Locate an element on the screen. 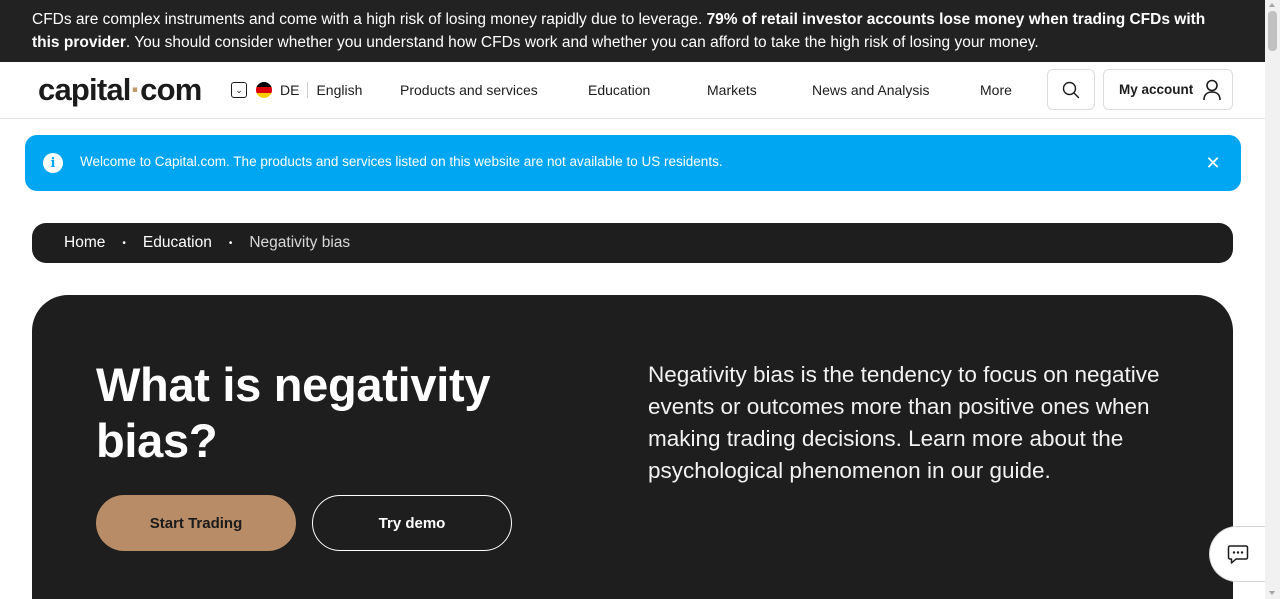 The image size is (1280, 599). breadcrumb-education: Education is located at coordinates (177, 243).